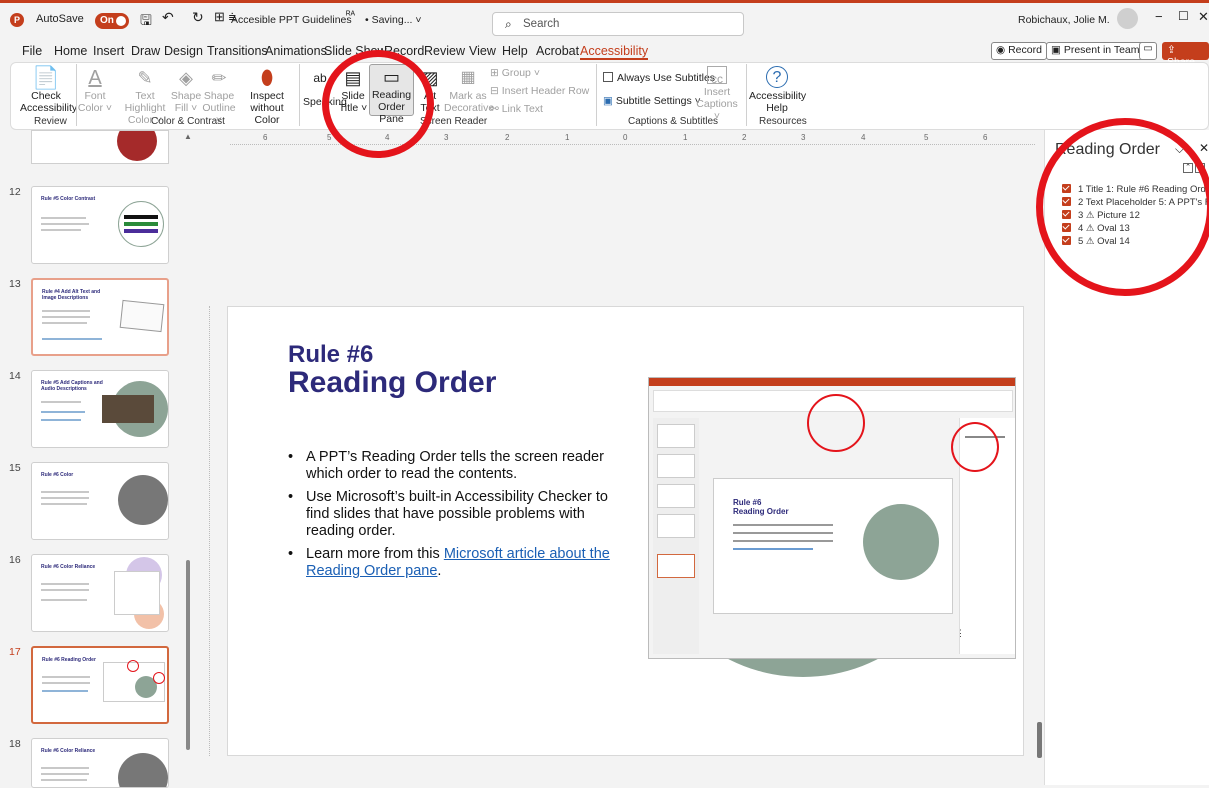 This screenshot has width=1209, height=788. Describe the element at coordinates (482, 51) in the screenshot. I see `tab-view: View` at that location.